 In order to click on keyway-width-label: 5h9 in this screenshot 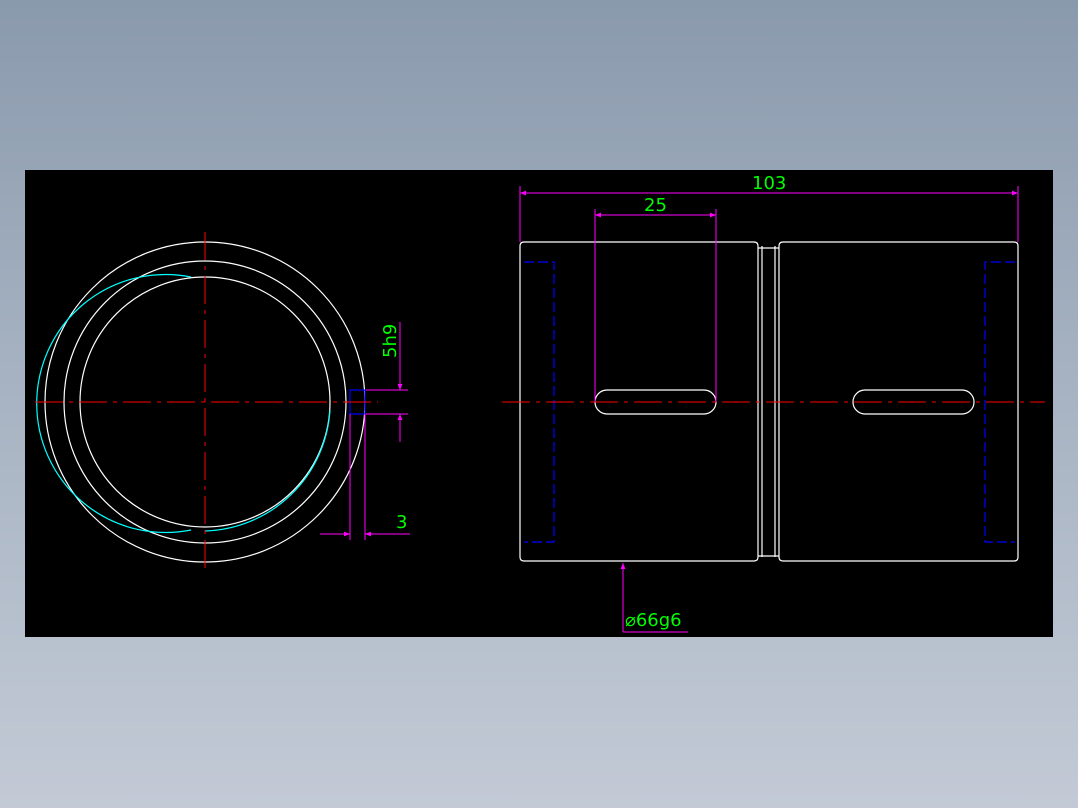, I will do `click(390, 341)`.